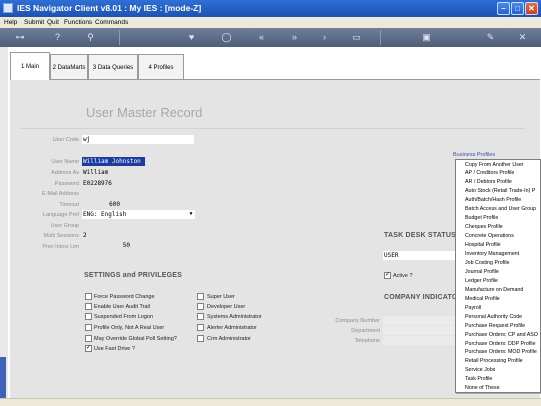 Image resolution: width=541 pixels, height=406 pixels. What do you see at coordinates (500, 344) in the screenshot?
I see `dropdown-item: Purchase Orders: DDP Profile` at bounding box center [500, 344].